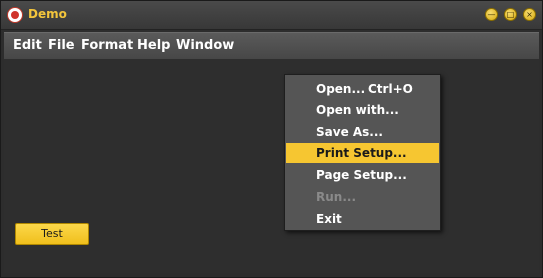  What do you see at coordinates (52, 234) in the screenshot?
I see `test-button: Test` at bounding box center [52, 234].